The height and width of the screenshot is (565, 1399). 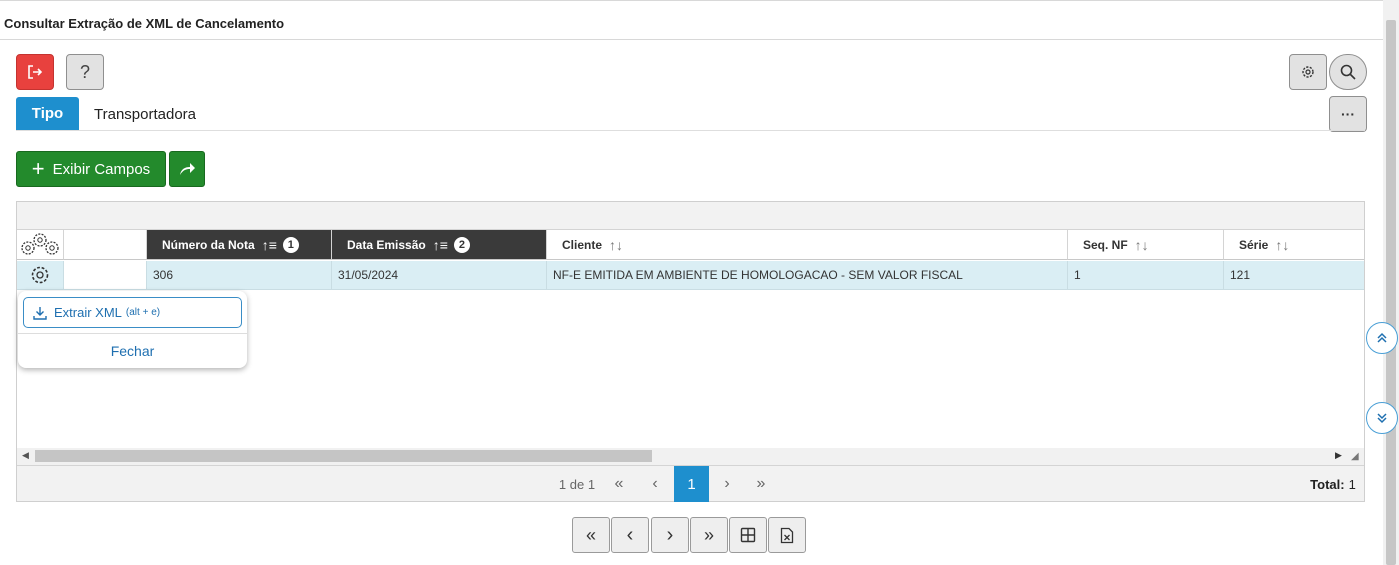 I want to click on close-menu-button: Fechar, so click(x=132, y=351).